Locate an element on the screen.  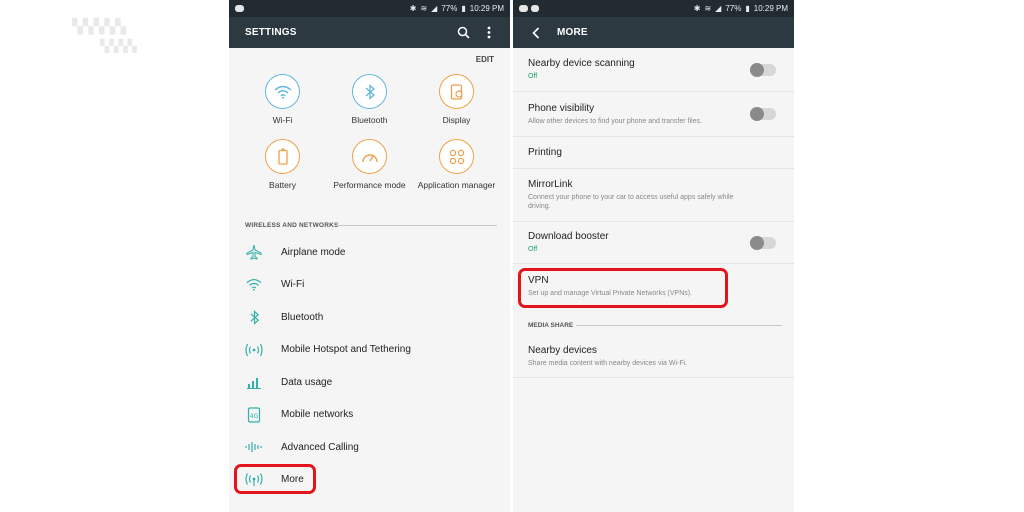
setting-printing: Printing is located at coordinates (653, 153).